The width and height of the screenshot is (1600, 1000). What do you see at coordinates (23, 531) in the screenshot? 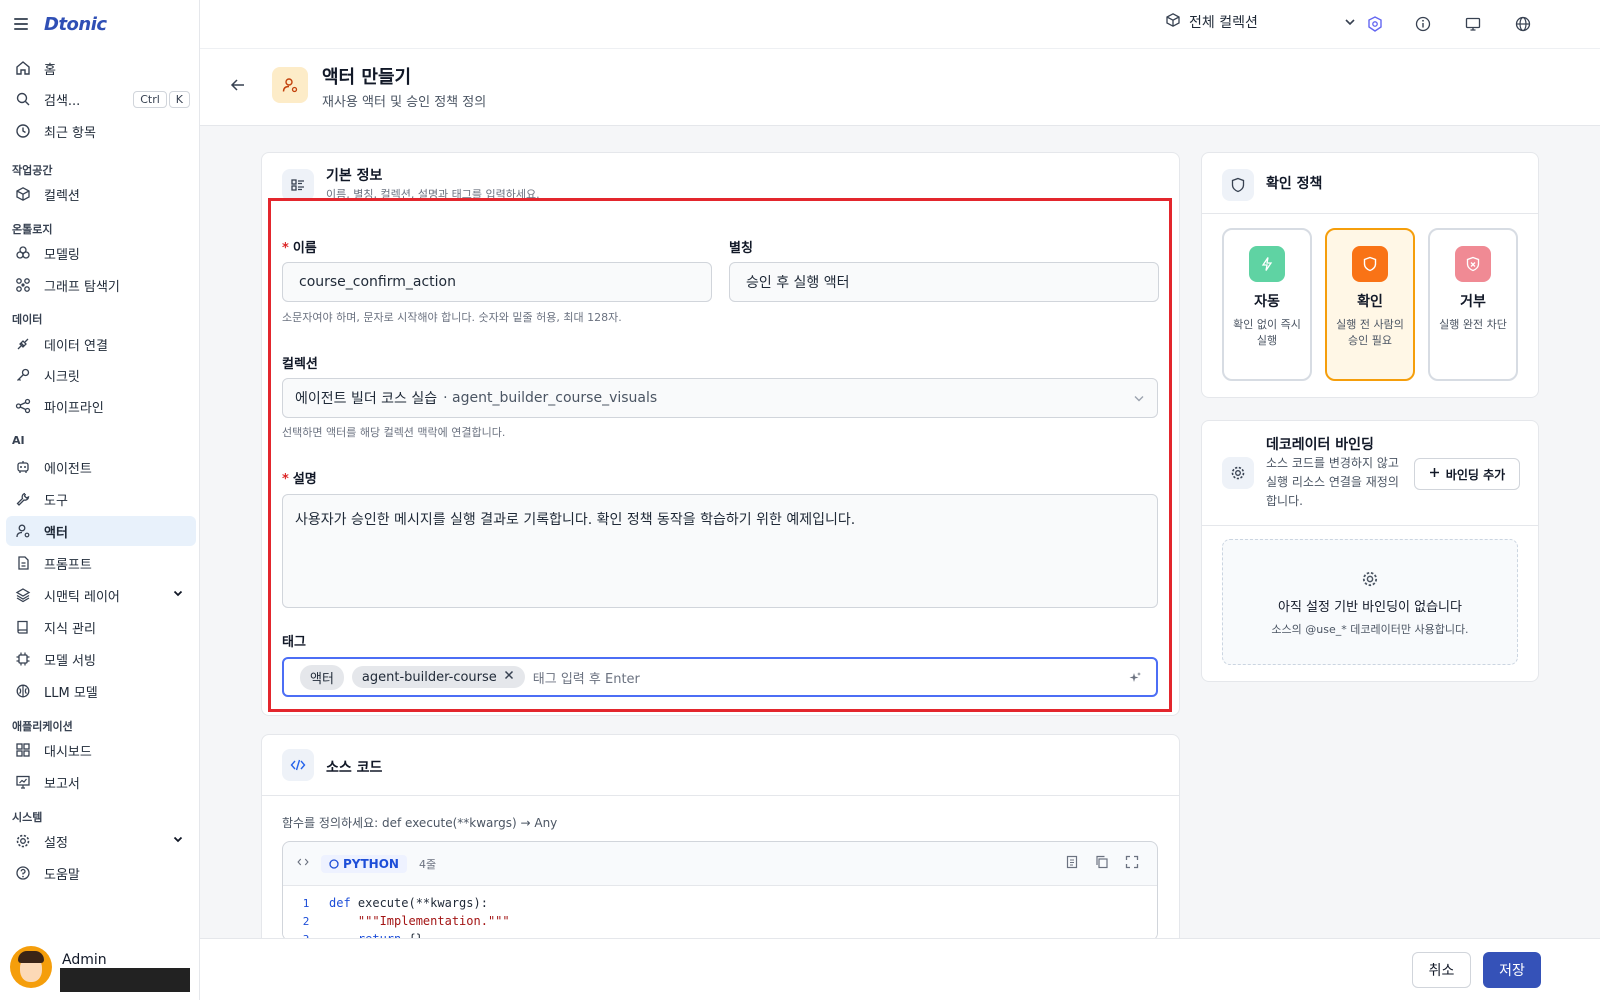
I see `user-gear-icon` at bounding box center [23, 531].